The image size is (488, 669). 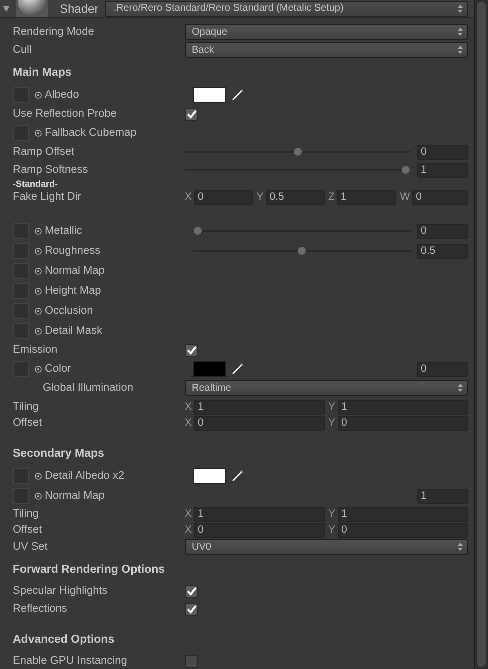 I want to click on group-label: -Standard-, so click(x=35, y=184).